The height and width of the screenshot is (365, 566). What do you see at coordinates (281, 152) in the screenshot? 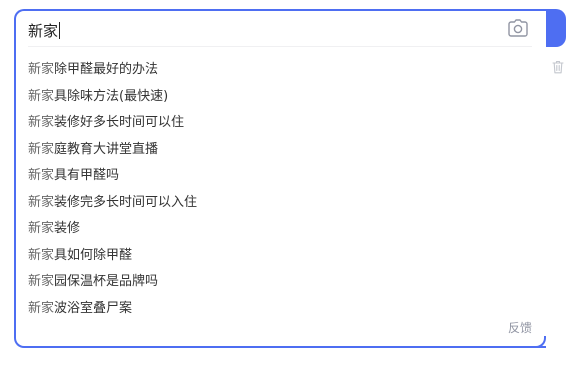
I see `suggestion-item: 新家庭教育大讲堂直播` at bounding box center [281, 152].